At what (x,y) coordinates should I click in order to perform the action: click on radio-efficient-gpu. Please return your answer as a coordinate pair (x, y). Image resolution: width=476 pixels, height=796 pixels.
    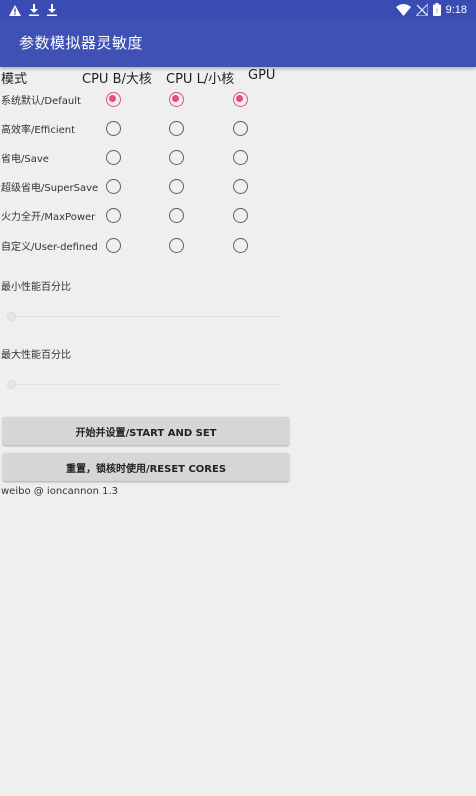
    Looking at the image, I should click on (240, 128).